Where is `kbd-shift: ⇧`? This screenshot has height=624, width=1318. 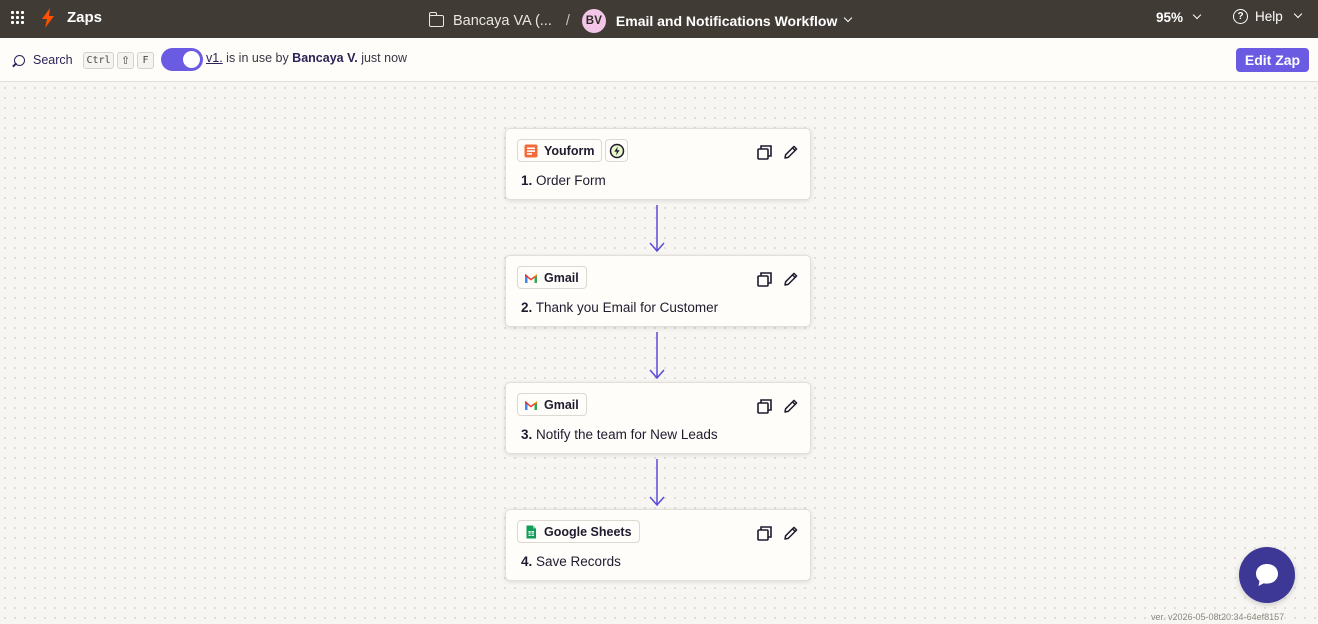 kbd-shift: ⇧ is located at coordinates (125, 60).